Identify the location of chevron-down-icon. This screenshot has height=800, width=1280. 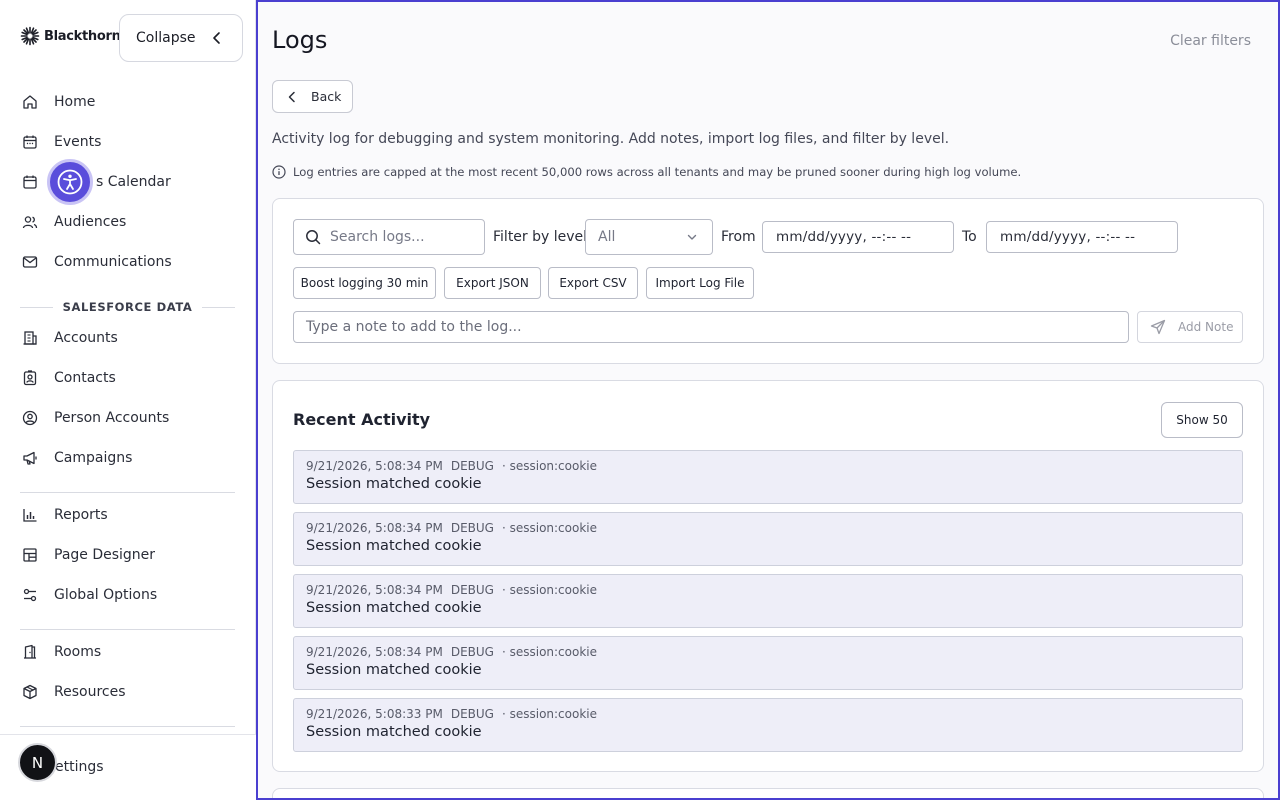
(692, 237).